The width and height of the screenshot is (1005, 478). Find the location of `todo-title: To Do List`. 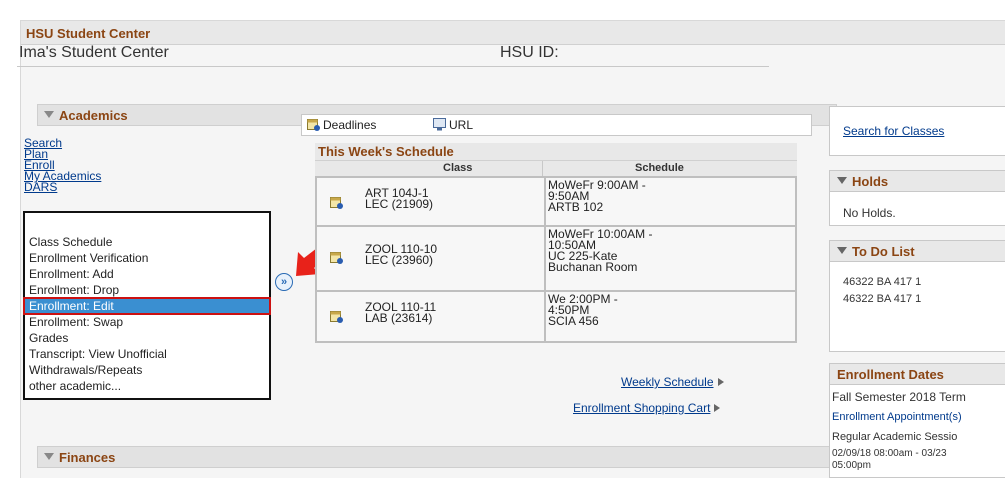

todo-title: To Do List is located at coordinates (883, 251).